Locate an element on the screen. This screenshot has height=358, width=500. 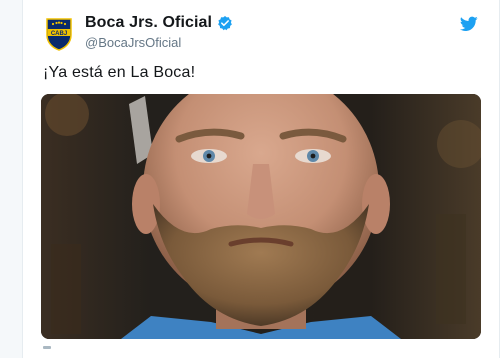
club-crest-avatar: CABJ is located at coordinates (59, 34).